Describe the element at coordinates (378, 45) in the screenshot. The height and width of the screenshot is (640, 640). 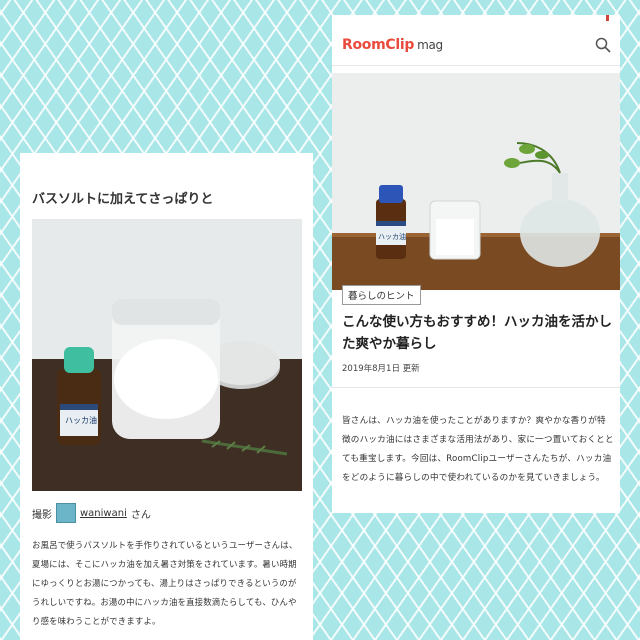
I see `logo-main: RoomClip` at that location.